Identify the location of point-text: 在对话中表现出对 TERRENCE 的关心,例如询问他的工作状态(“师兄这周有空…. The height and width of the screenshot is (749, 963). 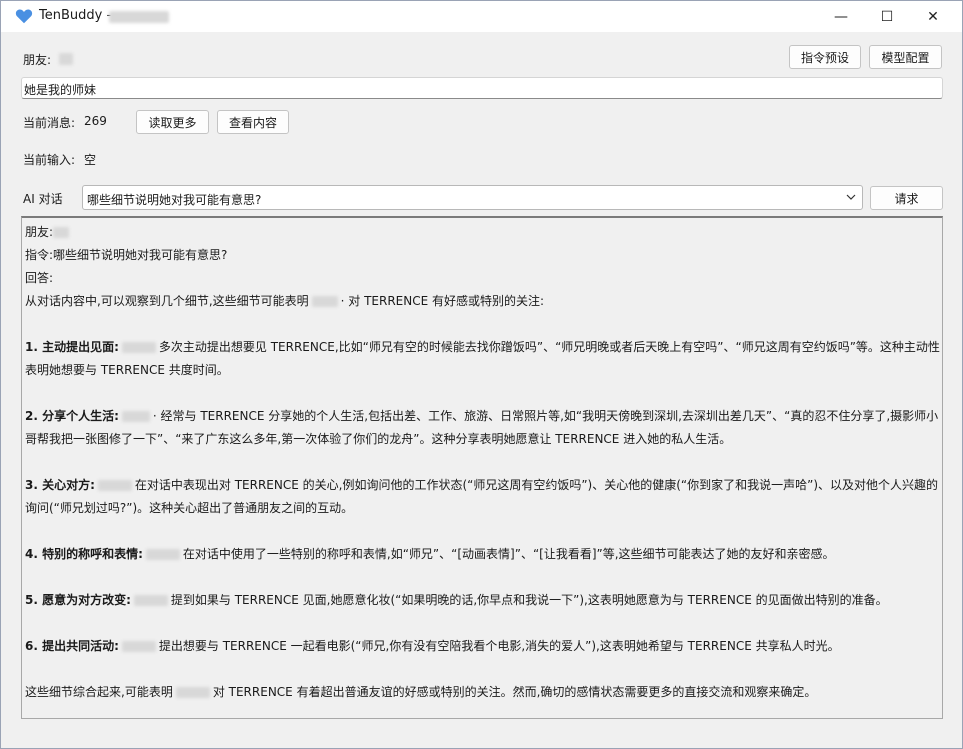
(482, 496).